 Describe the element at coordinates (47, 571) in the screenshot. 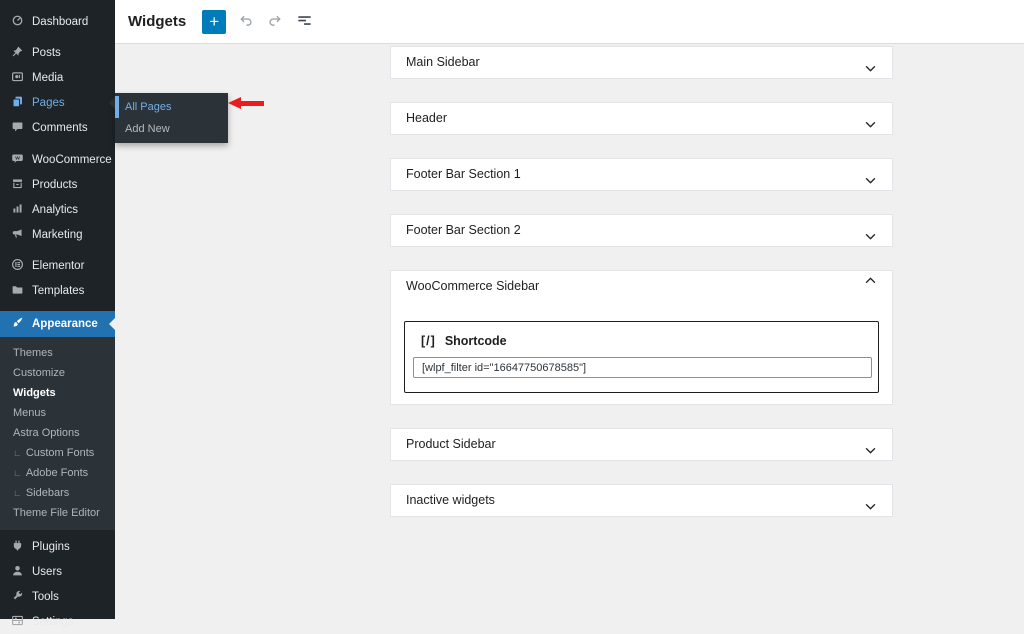

I see `sidebar-item-label: Users` at that location.